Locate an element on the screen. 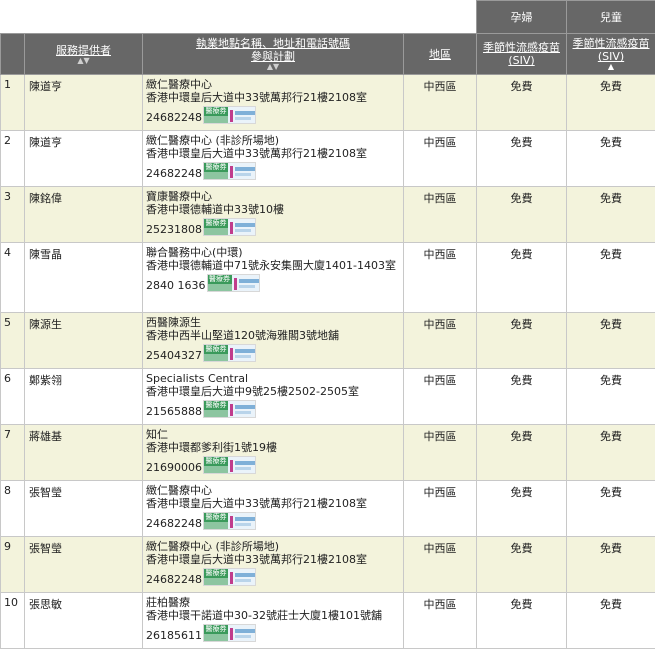 The image size is (655, 649). provider-name: 蔣雄基 is located at coordinates (84, 453).